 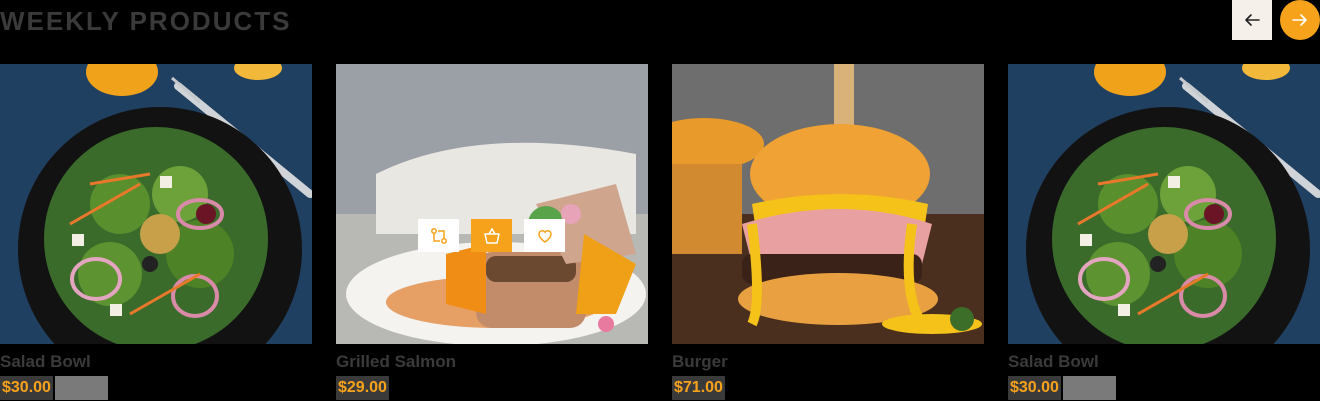 I want to click on compare-icon, so click(x=438, y=235).